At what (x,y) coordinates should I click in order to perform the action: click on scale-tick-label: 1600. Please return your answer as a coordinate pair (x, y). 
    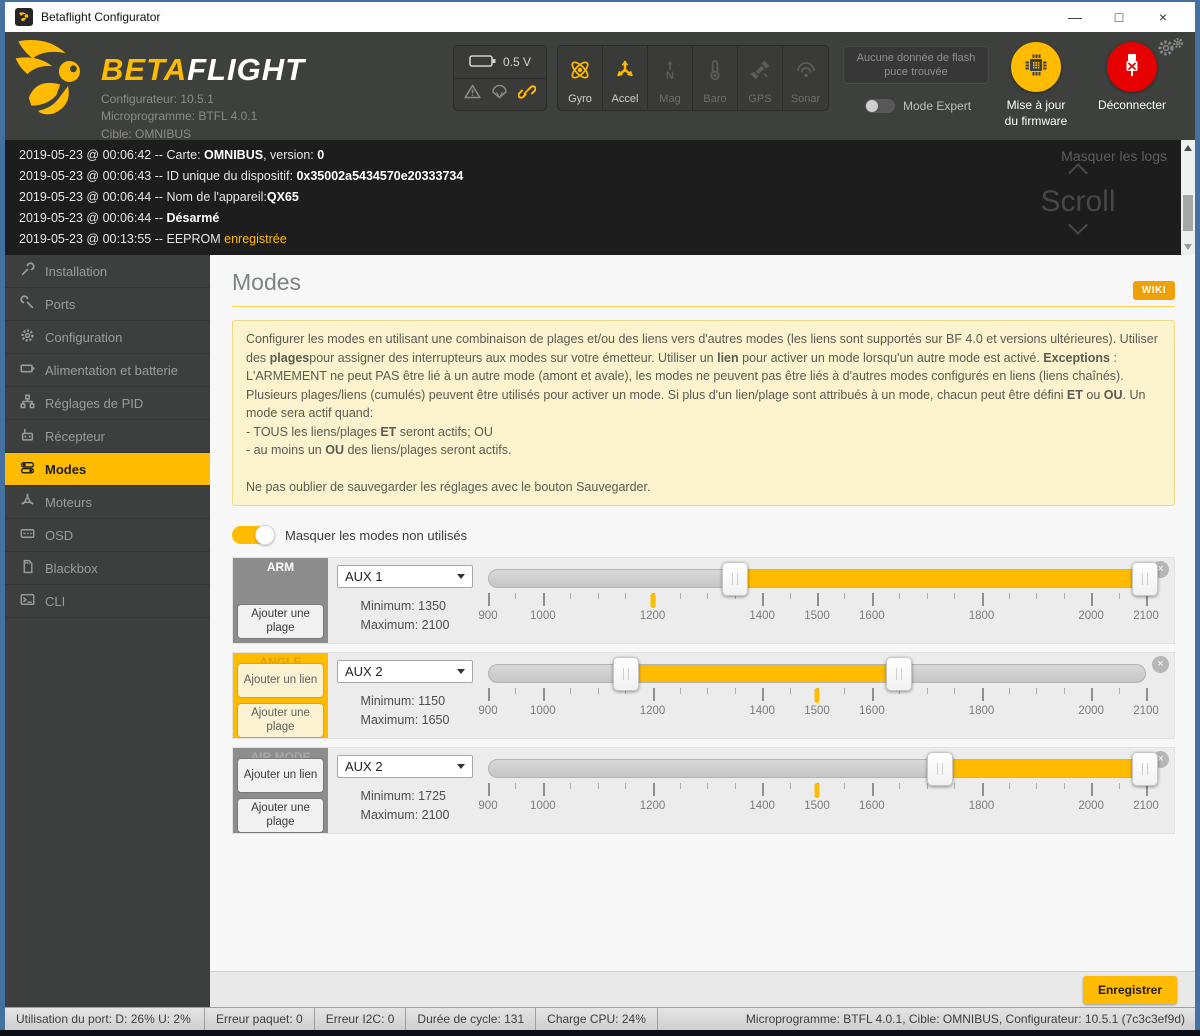
    Looking at the image, I should click on (872, 806).